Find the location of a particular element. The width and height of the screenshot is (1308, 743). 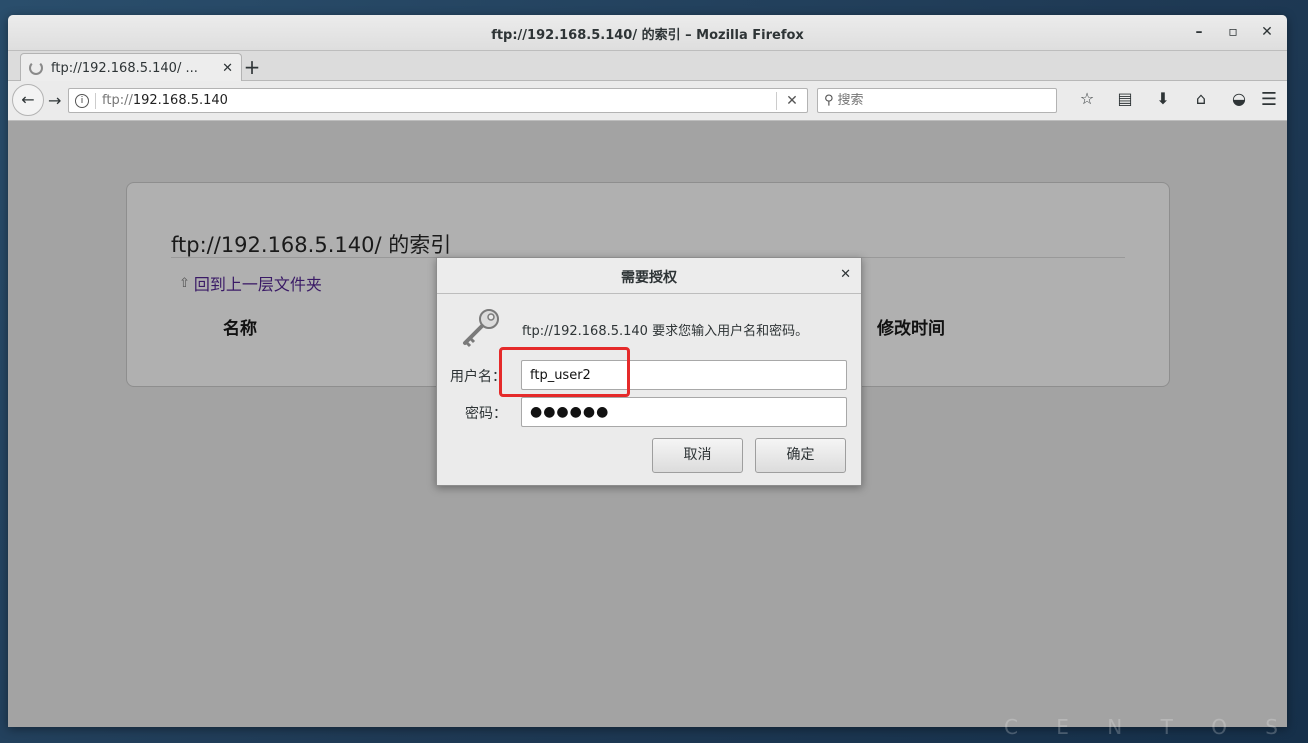

page-title: ftp://192.168.5.140/ 的索引 is located at coordinates (311, 245).